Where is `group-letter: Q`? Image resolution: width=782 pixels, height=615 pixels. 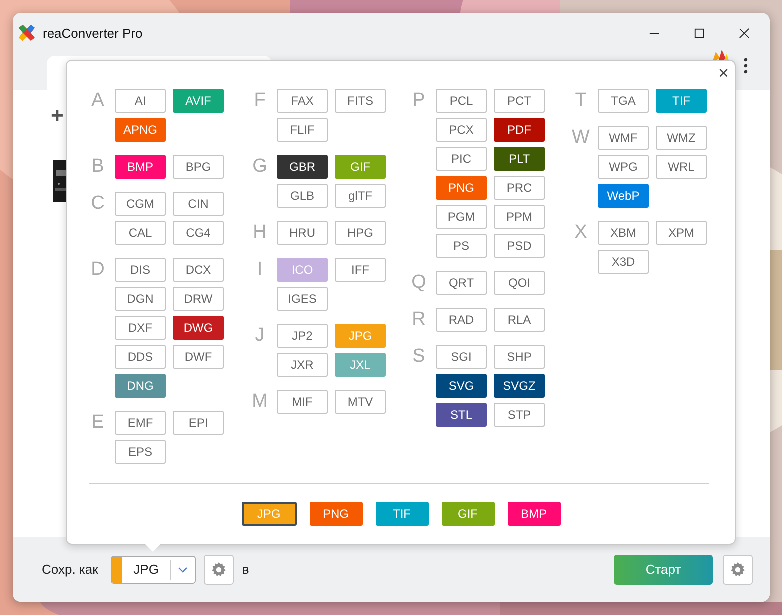 group-letter: Q is located at coordinates (419, 283).